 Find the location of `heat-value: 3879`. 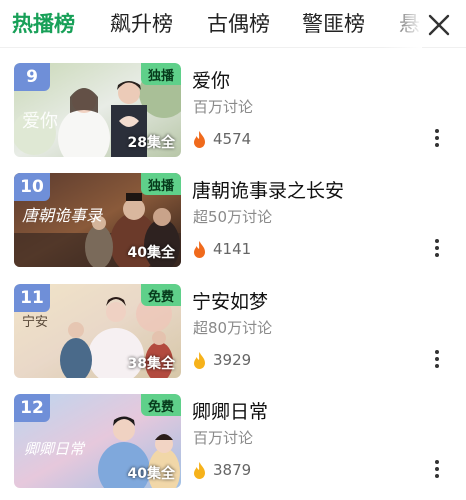

heat-value: 3879 is located at coordinates (232, 470).